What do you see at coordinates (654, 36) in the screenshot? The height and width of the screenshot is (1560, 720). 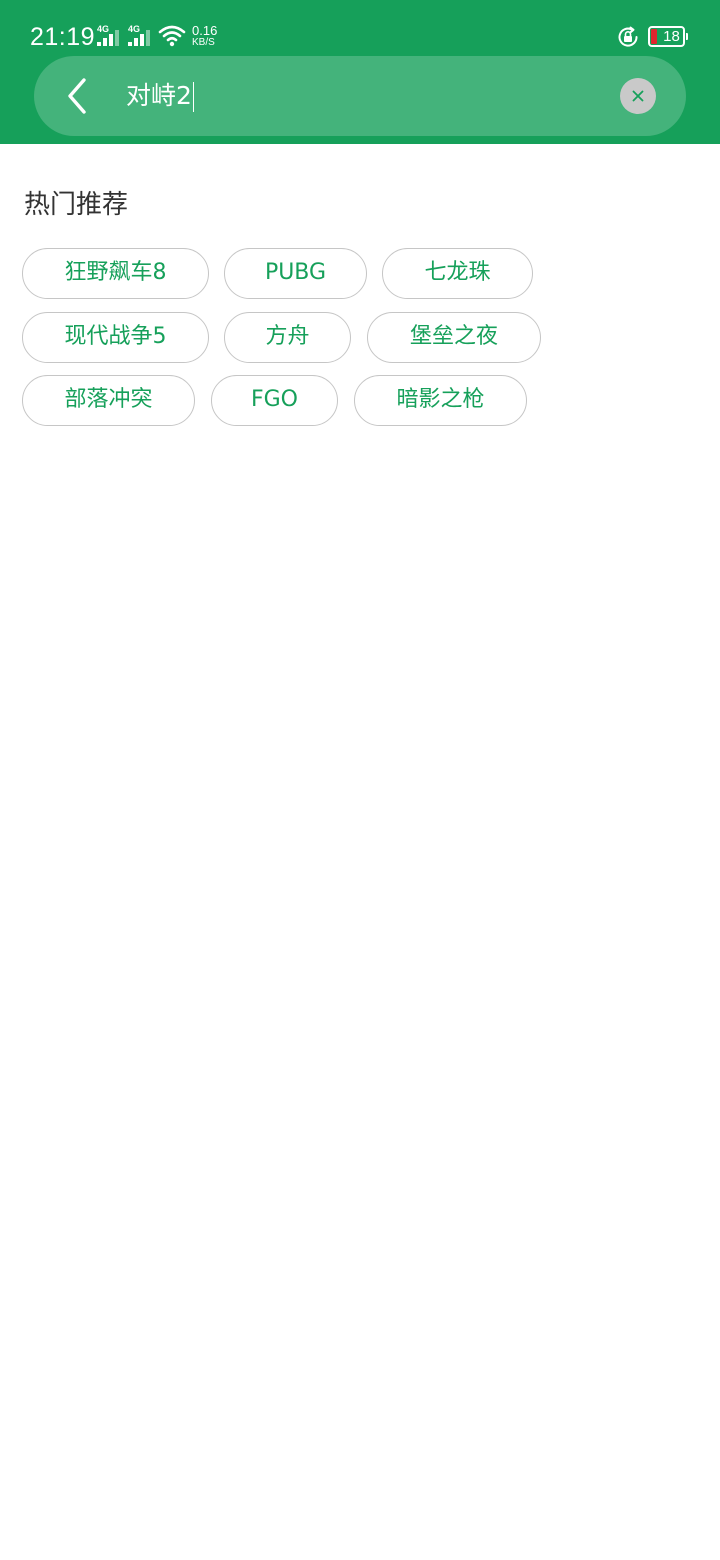 I see `battery-fill` at bounding box center [654, 36].